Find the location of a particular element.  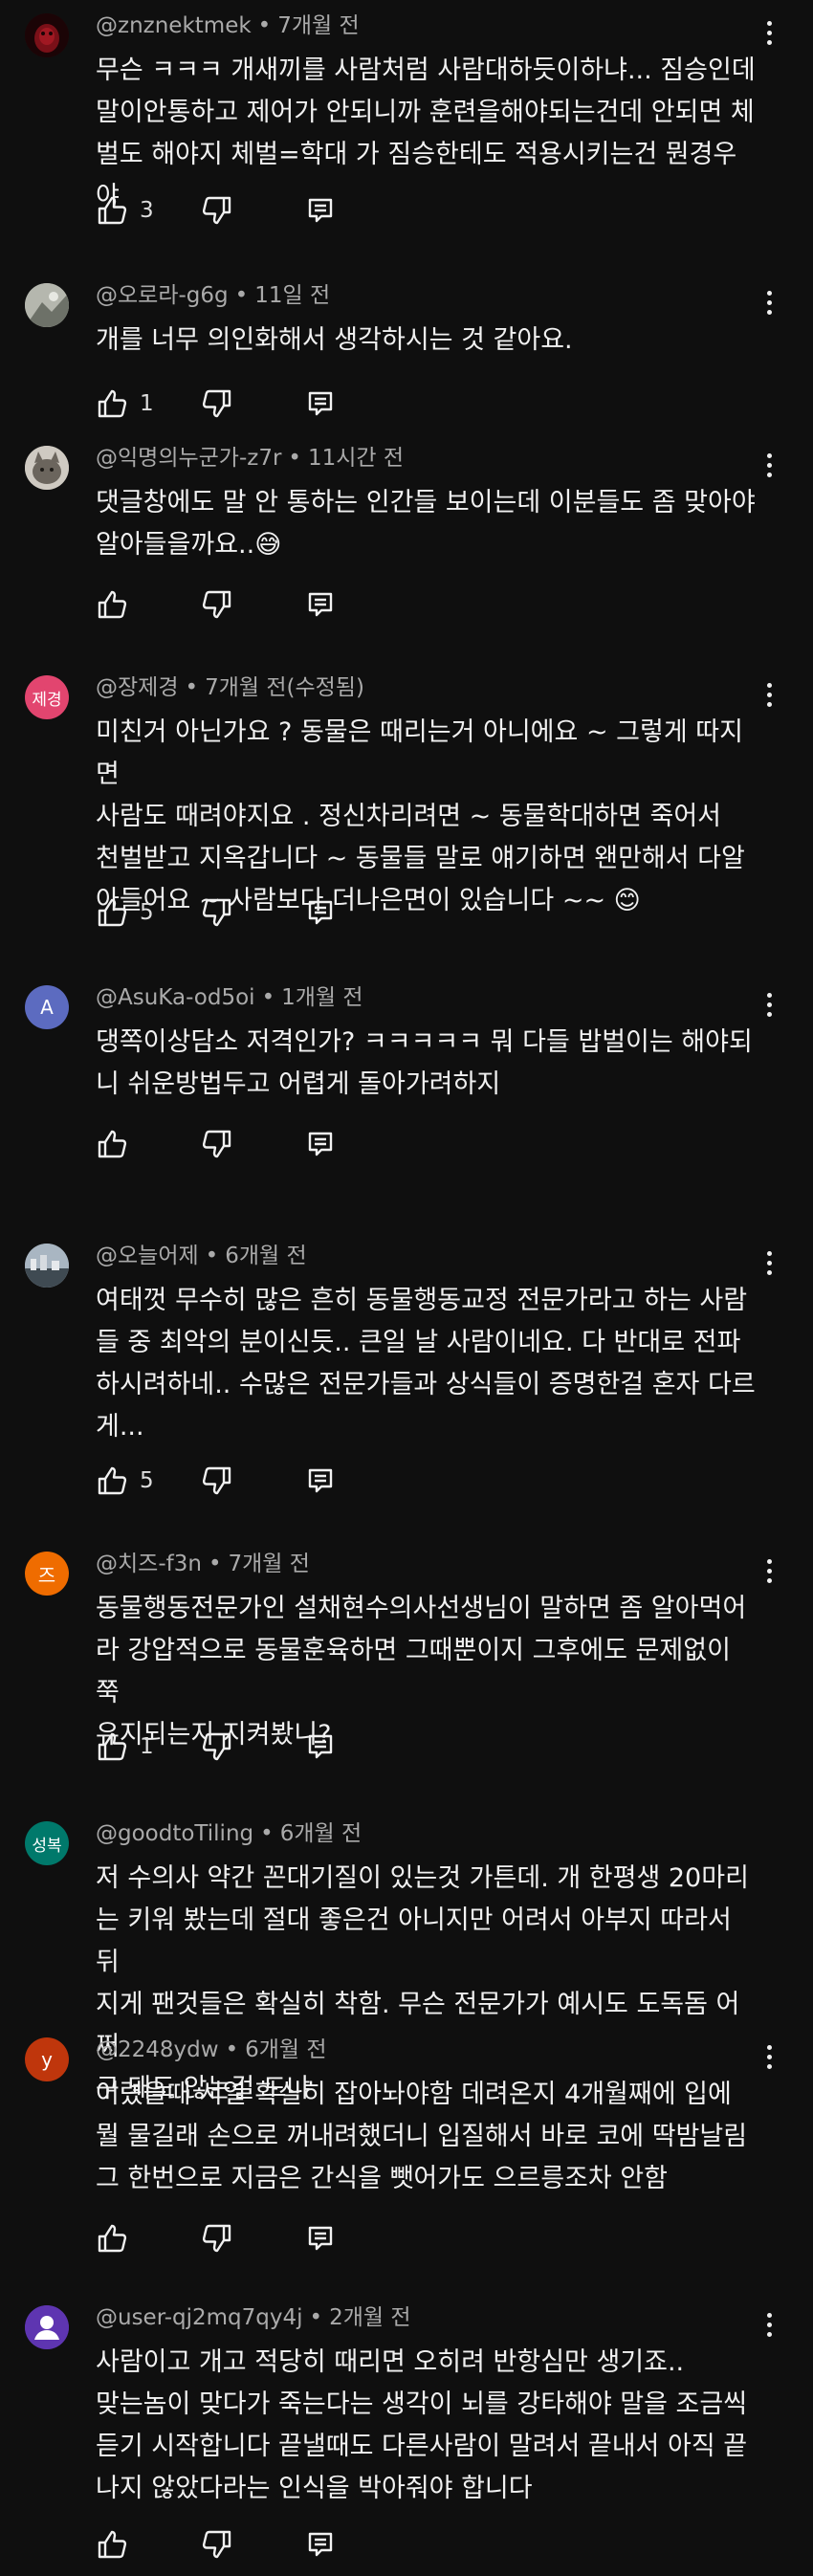

comment-actions: 5 is located at coordinates (216, 1481).